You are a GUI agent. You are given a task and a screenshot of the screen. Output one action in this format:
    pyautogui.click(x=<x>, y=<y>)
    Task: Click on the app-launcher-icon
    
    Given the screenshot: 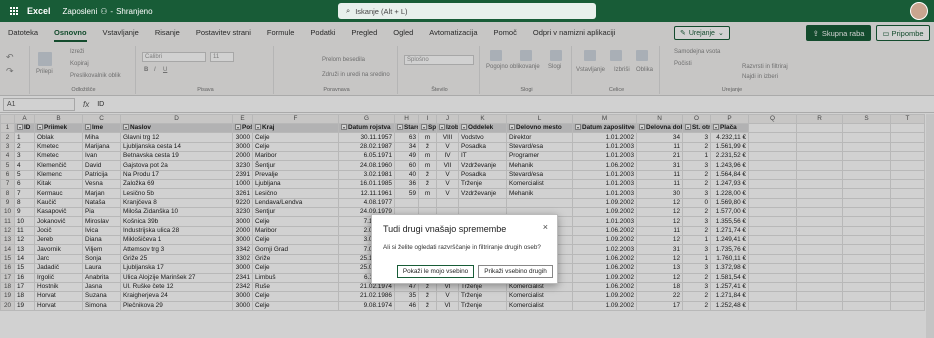 What is the action you would take?
    pyautogui.click(x=14, y=11)
    